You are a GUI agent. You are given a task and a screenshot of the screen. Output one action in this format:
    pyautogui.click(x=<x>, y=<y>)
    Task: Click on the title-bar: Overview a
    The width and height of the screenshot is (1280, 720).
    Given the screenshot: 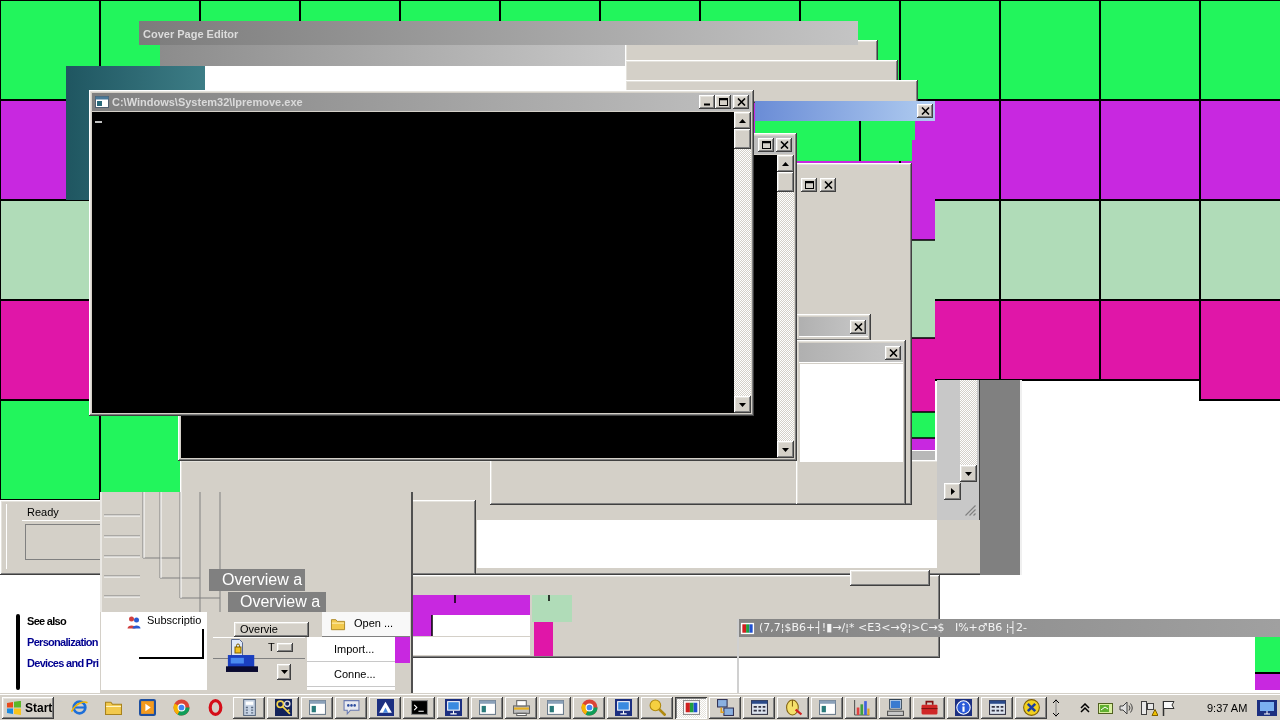 What is the action you would take?
    pyautogui.click(x=277, y=602)
    